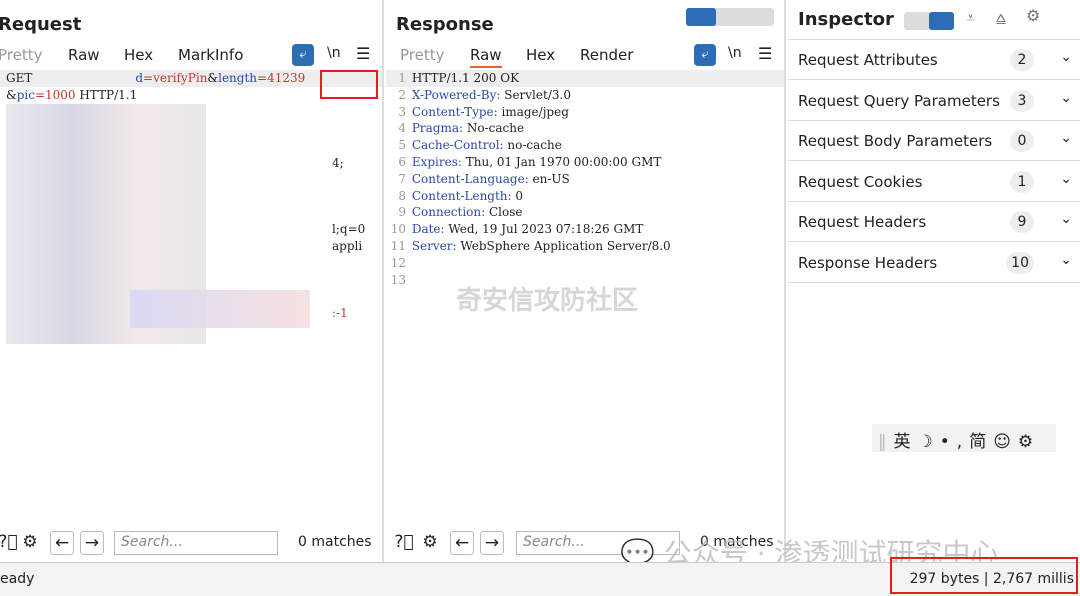  I want to click on inspector-section: Request Body Parameters 0 ⌄, so click(934, 141).